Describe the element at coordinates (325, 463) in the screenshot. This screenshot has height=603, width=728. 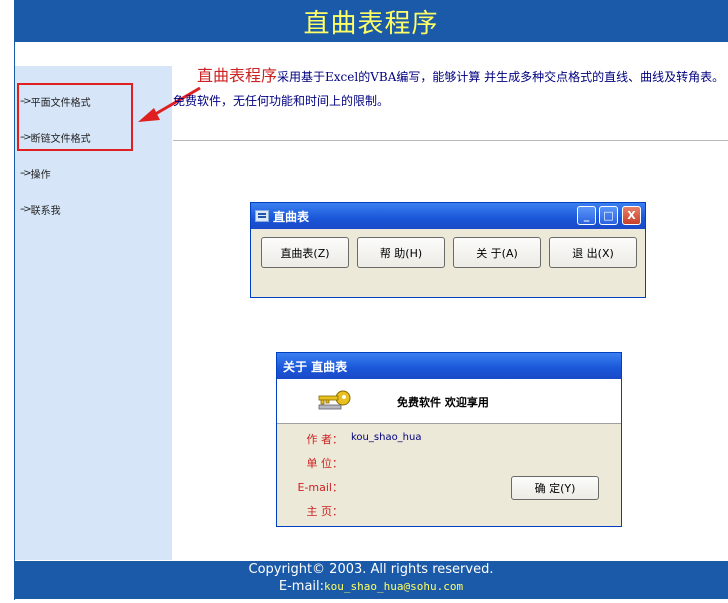
I see `organization-label: 单 位：` at that location.